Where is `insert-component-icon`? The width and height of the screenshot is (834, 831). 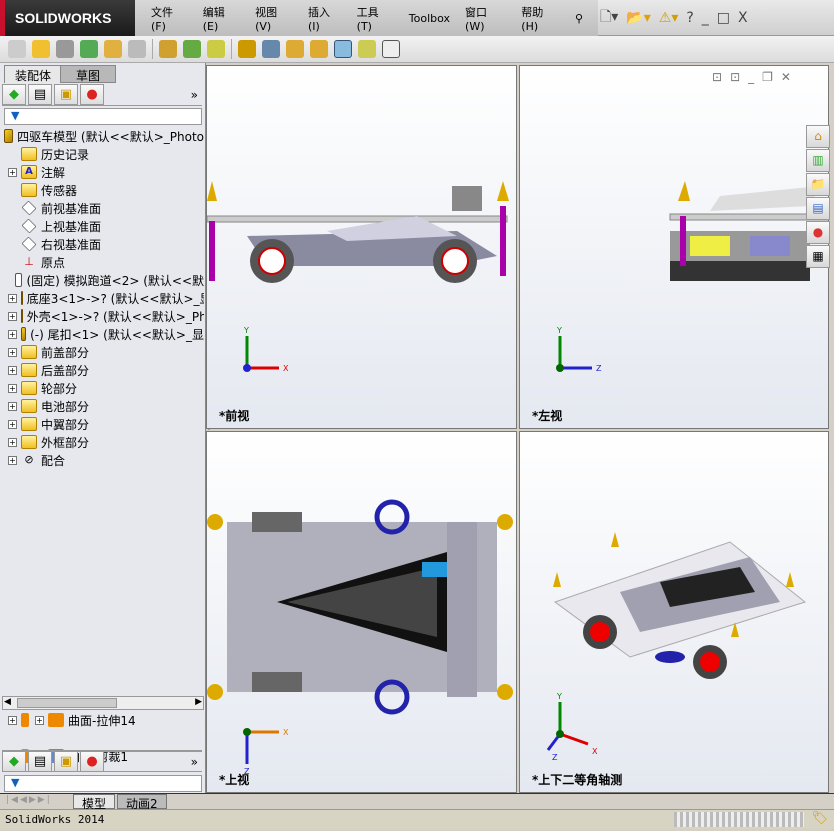 insert-component-icon is located at coordinates (41, 49).